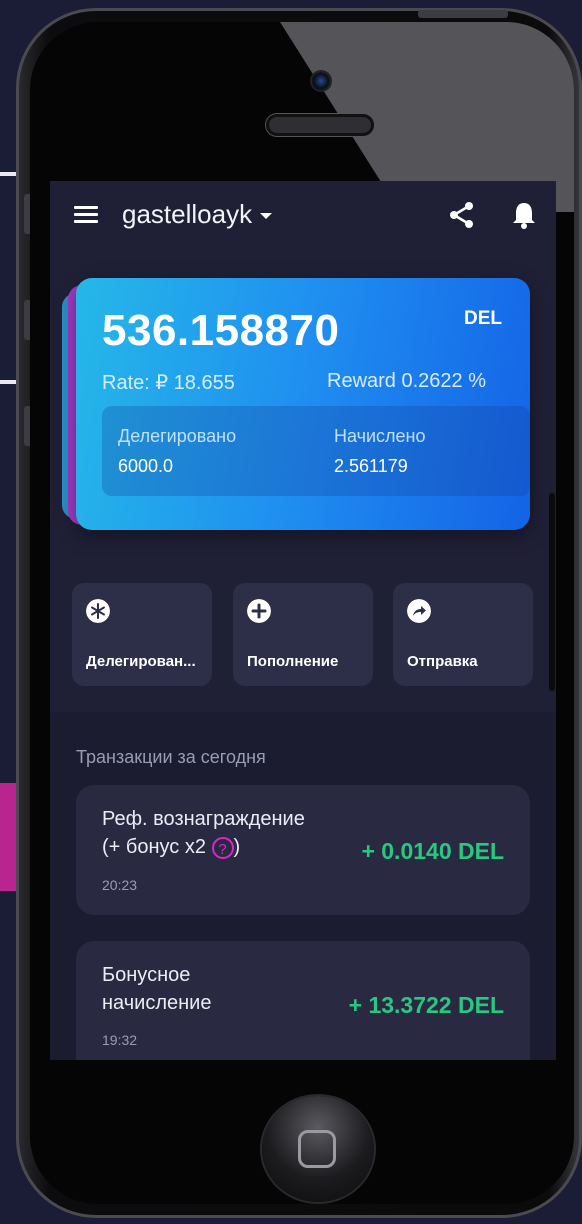 The image size is (582, 1224). What do you see at coordinates (177, 436) in the screenshot?
I see `delegated-label: Делегировано` at bounding box center [177, 436].